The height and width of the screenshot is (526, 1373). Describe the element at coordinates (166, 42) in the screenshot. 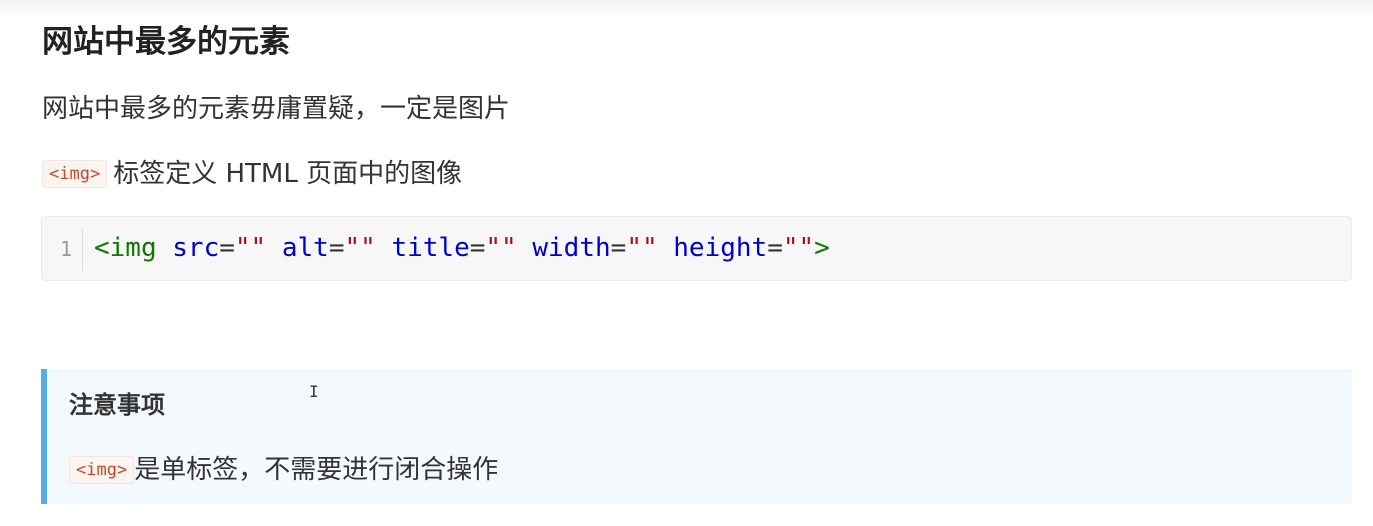

I see `section-heading: 网站中最多的元素` at that location.